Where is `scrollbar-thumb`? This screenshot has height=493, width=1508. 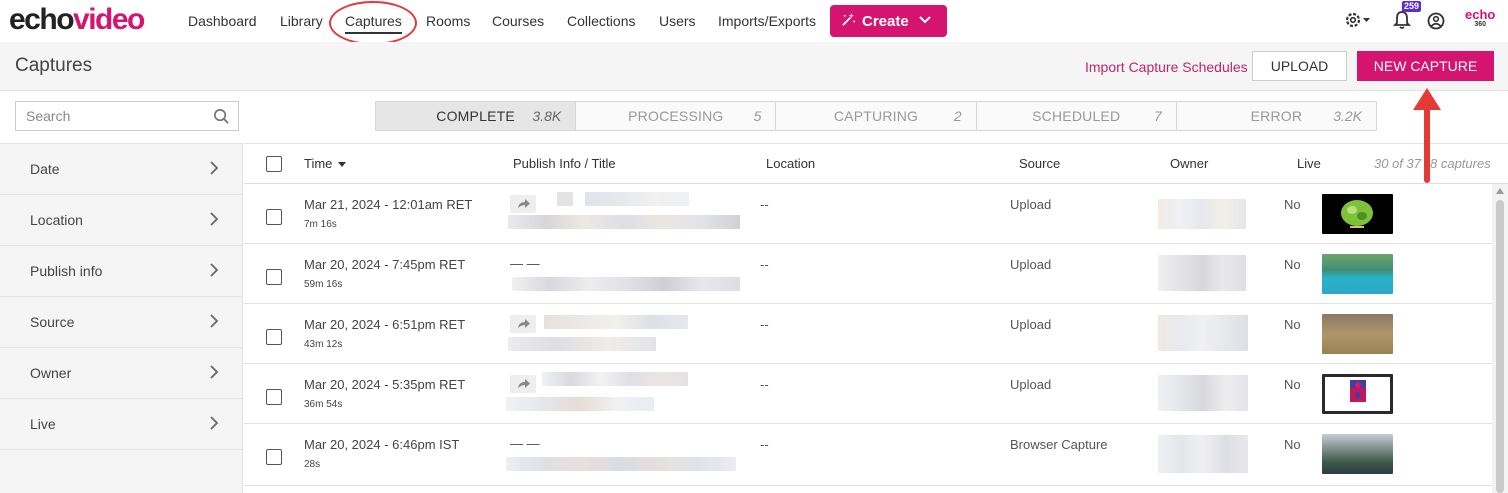
scrollbar-thumb is located at coordinates (1500, 346).